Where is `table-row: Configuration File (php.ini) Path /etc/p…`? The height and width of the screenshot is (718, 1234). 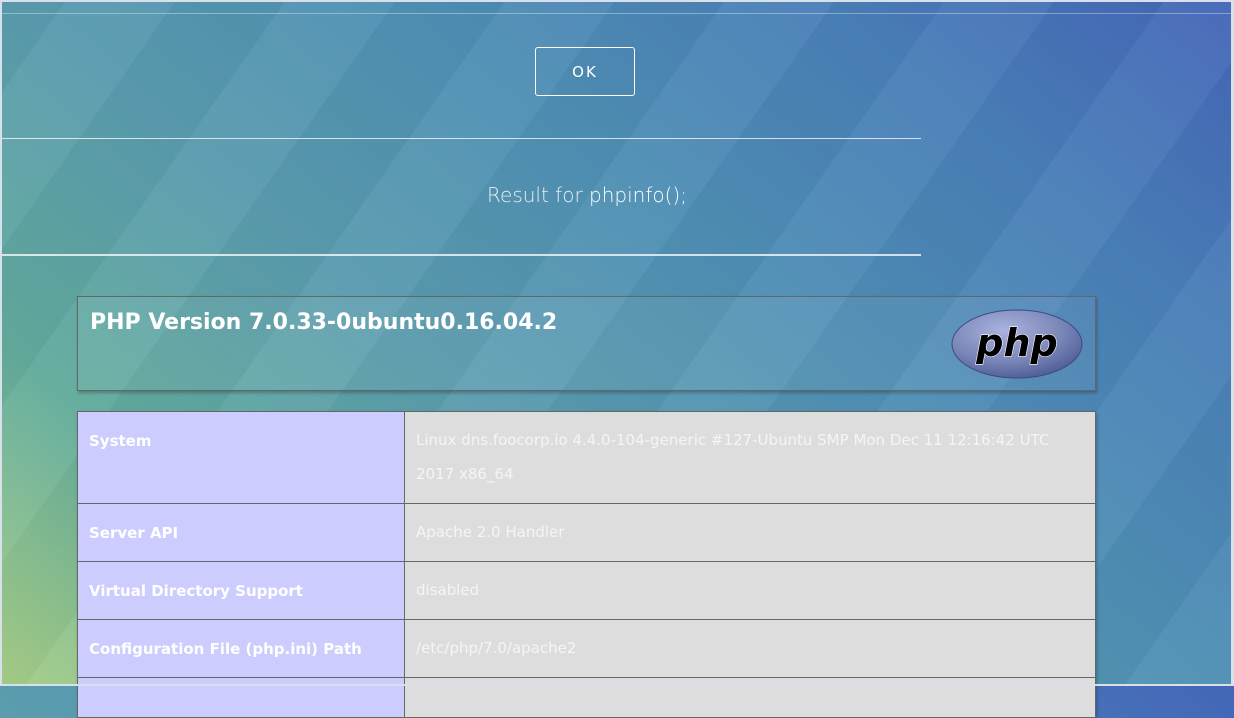
table-row: Configuration File (php.ini) Path /etc/p… is located at coordinates (586, 648).